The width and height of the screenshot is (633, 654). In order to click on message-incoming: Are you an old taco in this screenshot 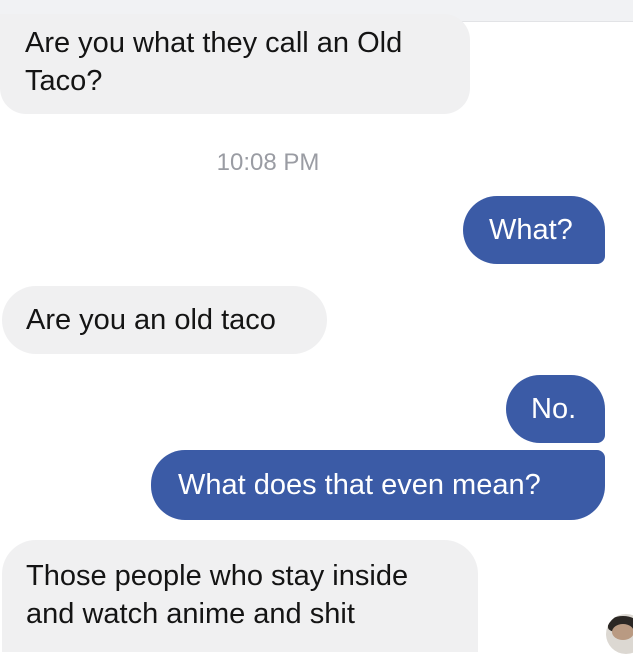, I will do `click(164, 320)`.